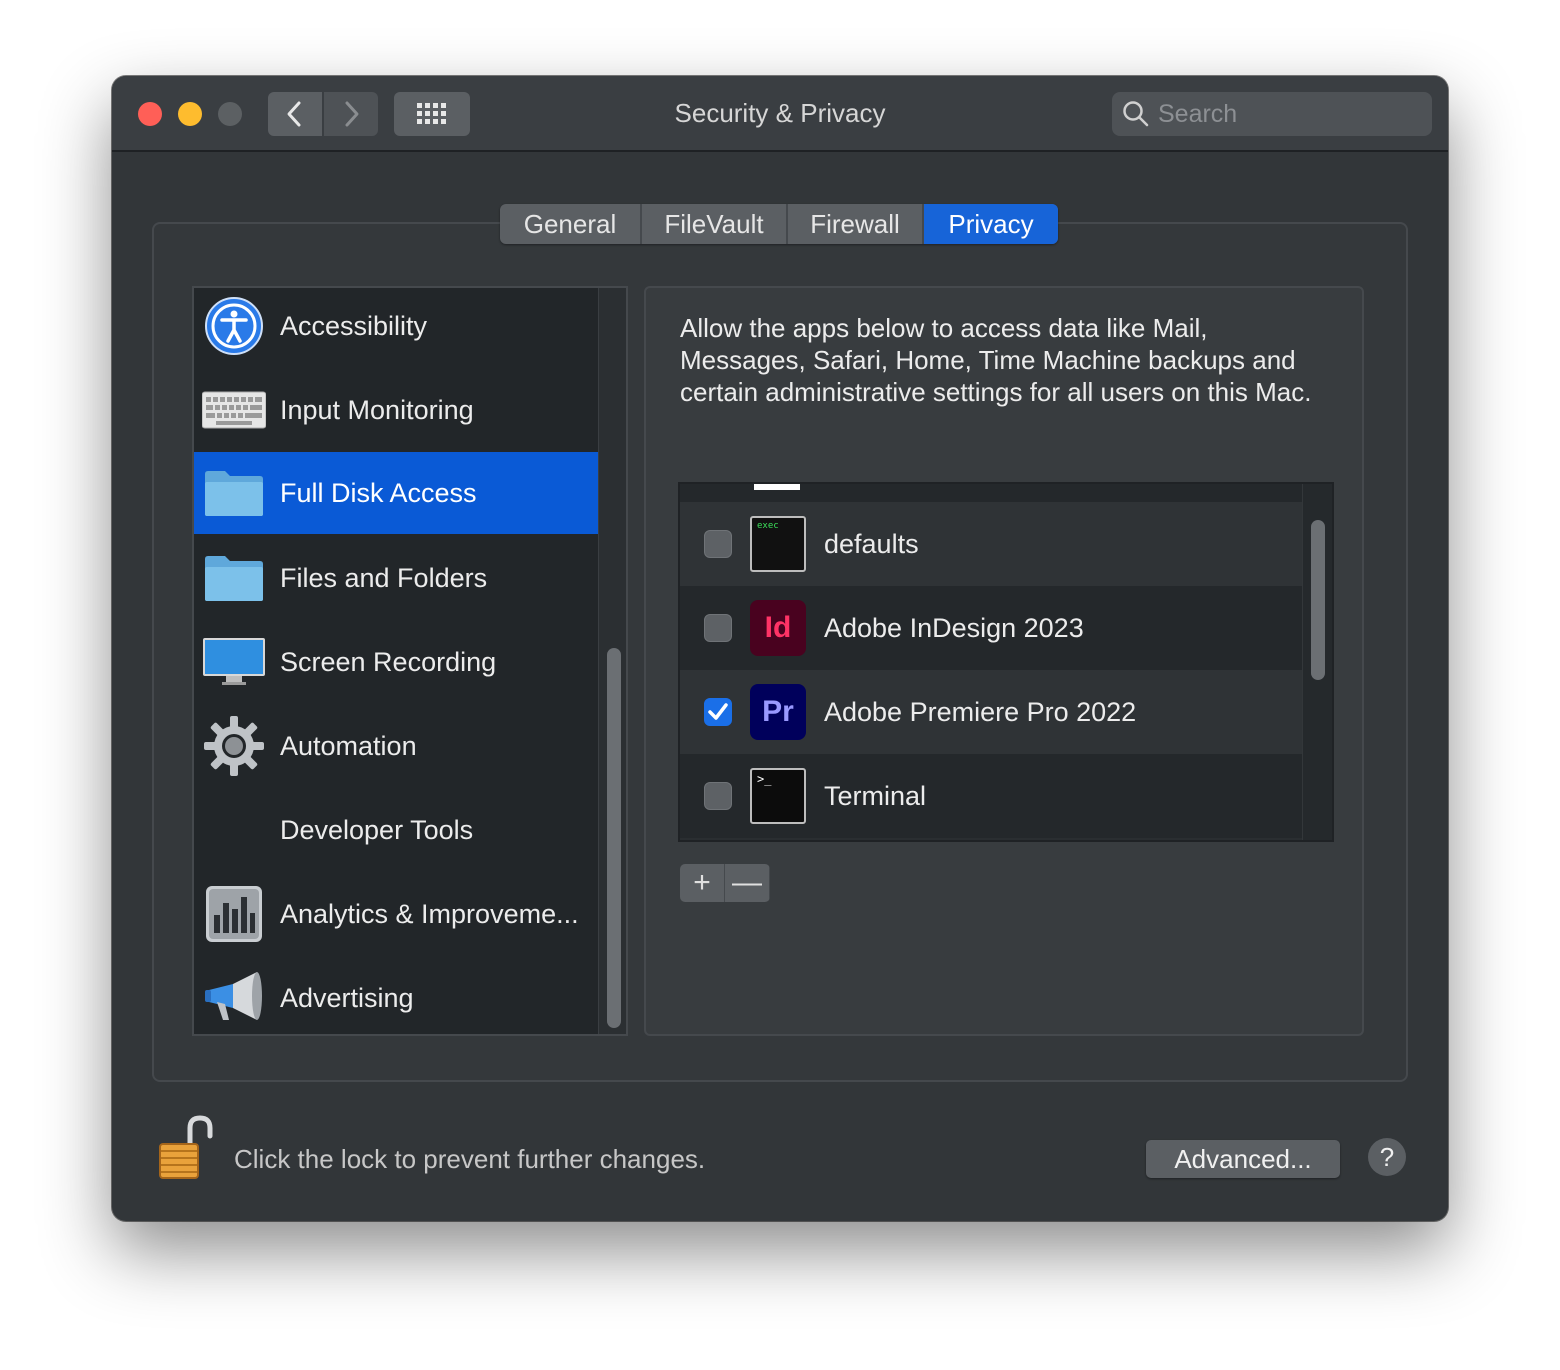  I want to click on sidebar-item-label: Files and Folders, so click(384, 577).